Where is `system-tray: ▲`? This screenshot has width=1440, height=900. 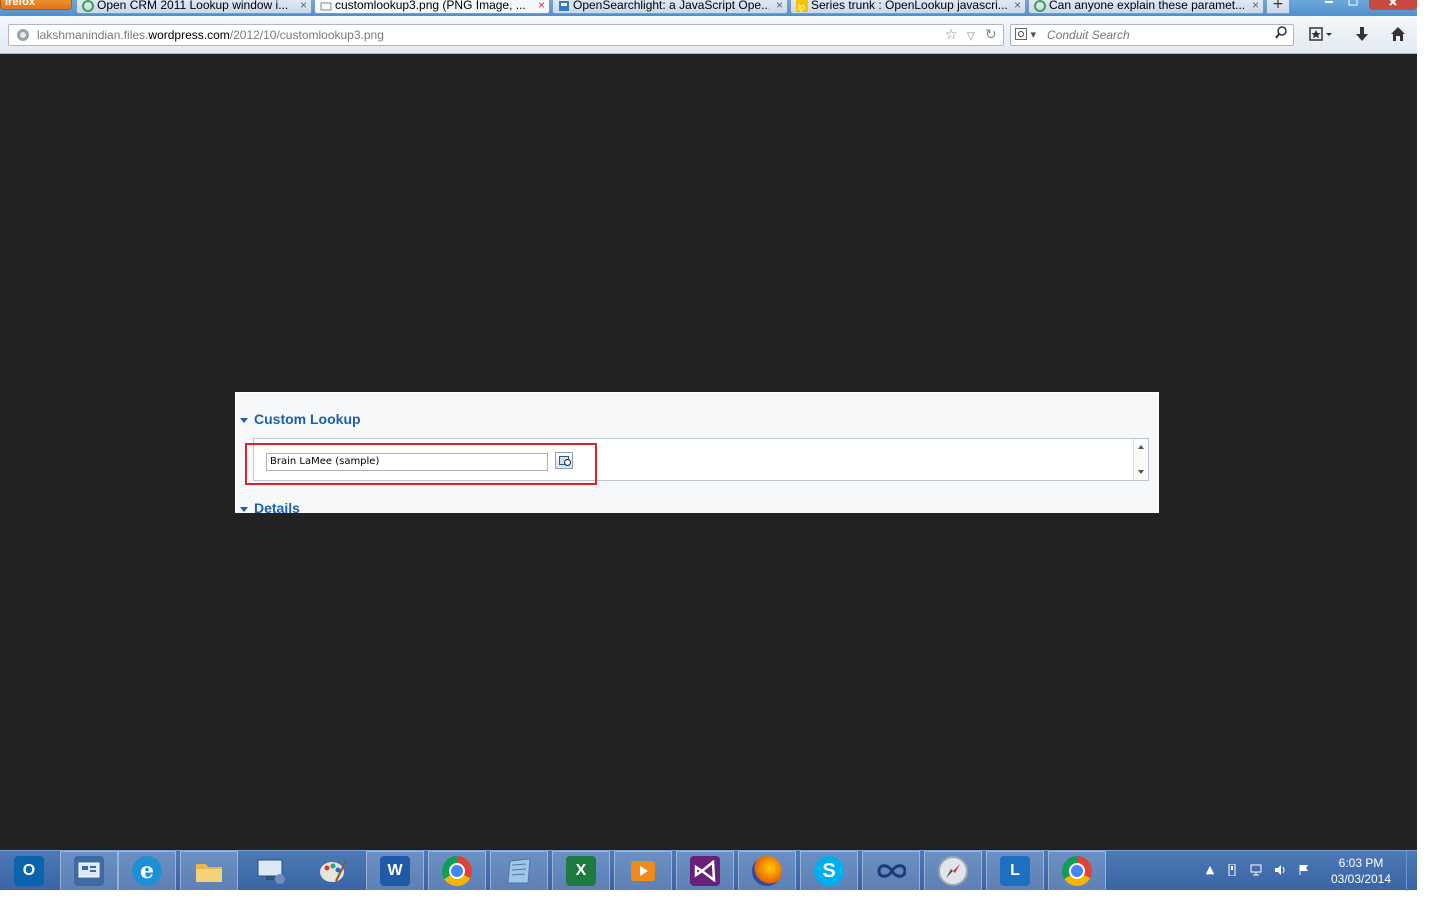 system-tray: ▲ is located at coordinates (1260, 871).